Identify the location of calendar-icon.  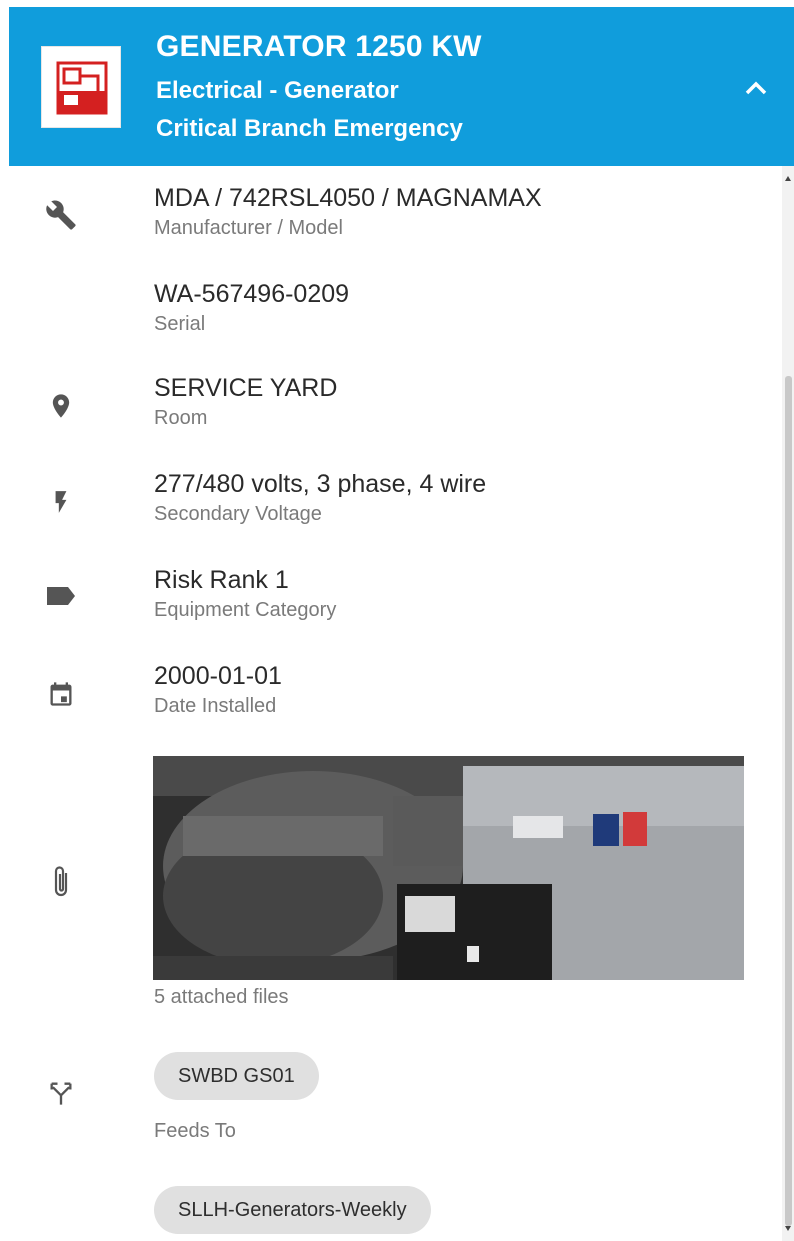
(61, 694).